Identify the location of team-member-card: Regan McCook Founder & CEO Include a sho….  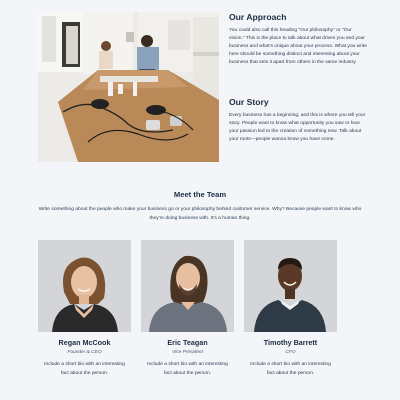
(84, 309).